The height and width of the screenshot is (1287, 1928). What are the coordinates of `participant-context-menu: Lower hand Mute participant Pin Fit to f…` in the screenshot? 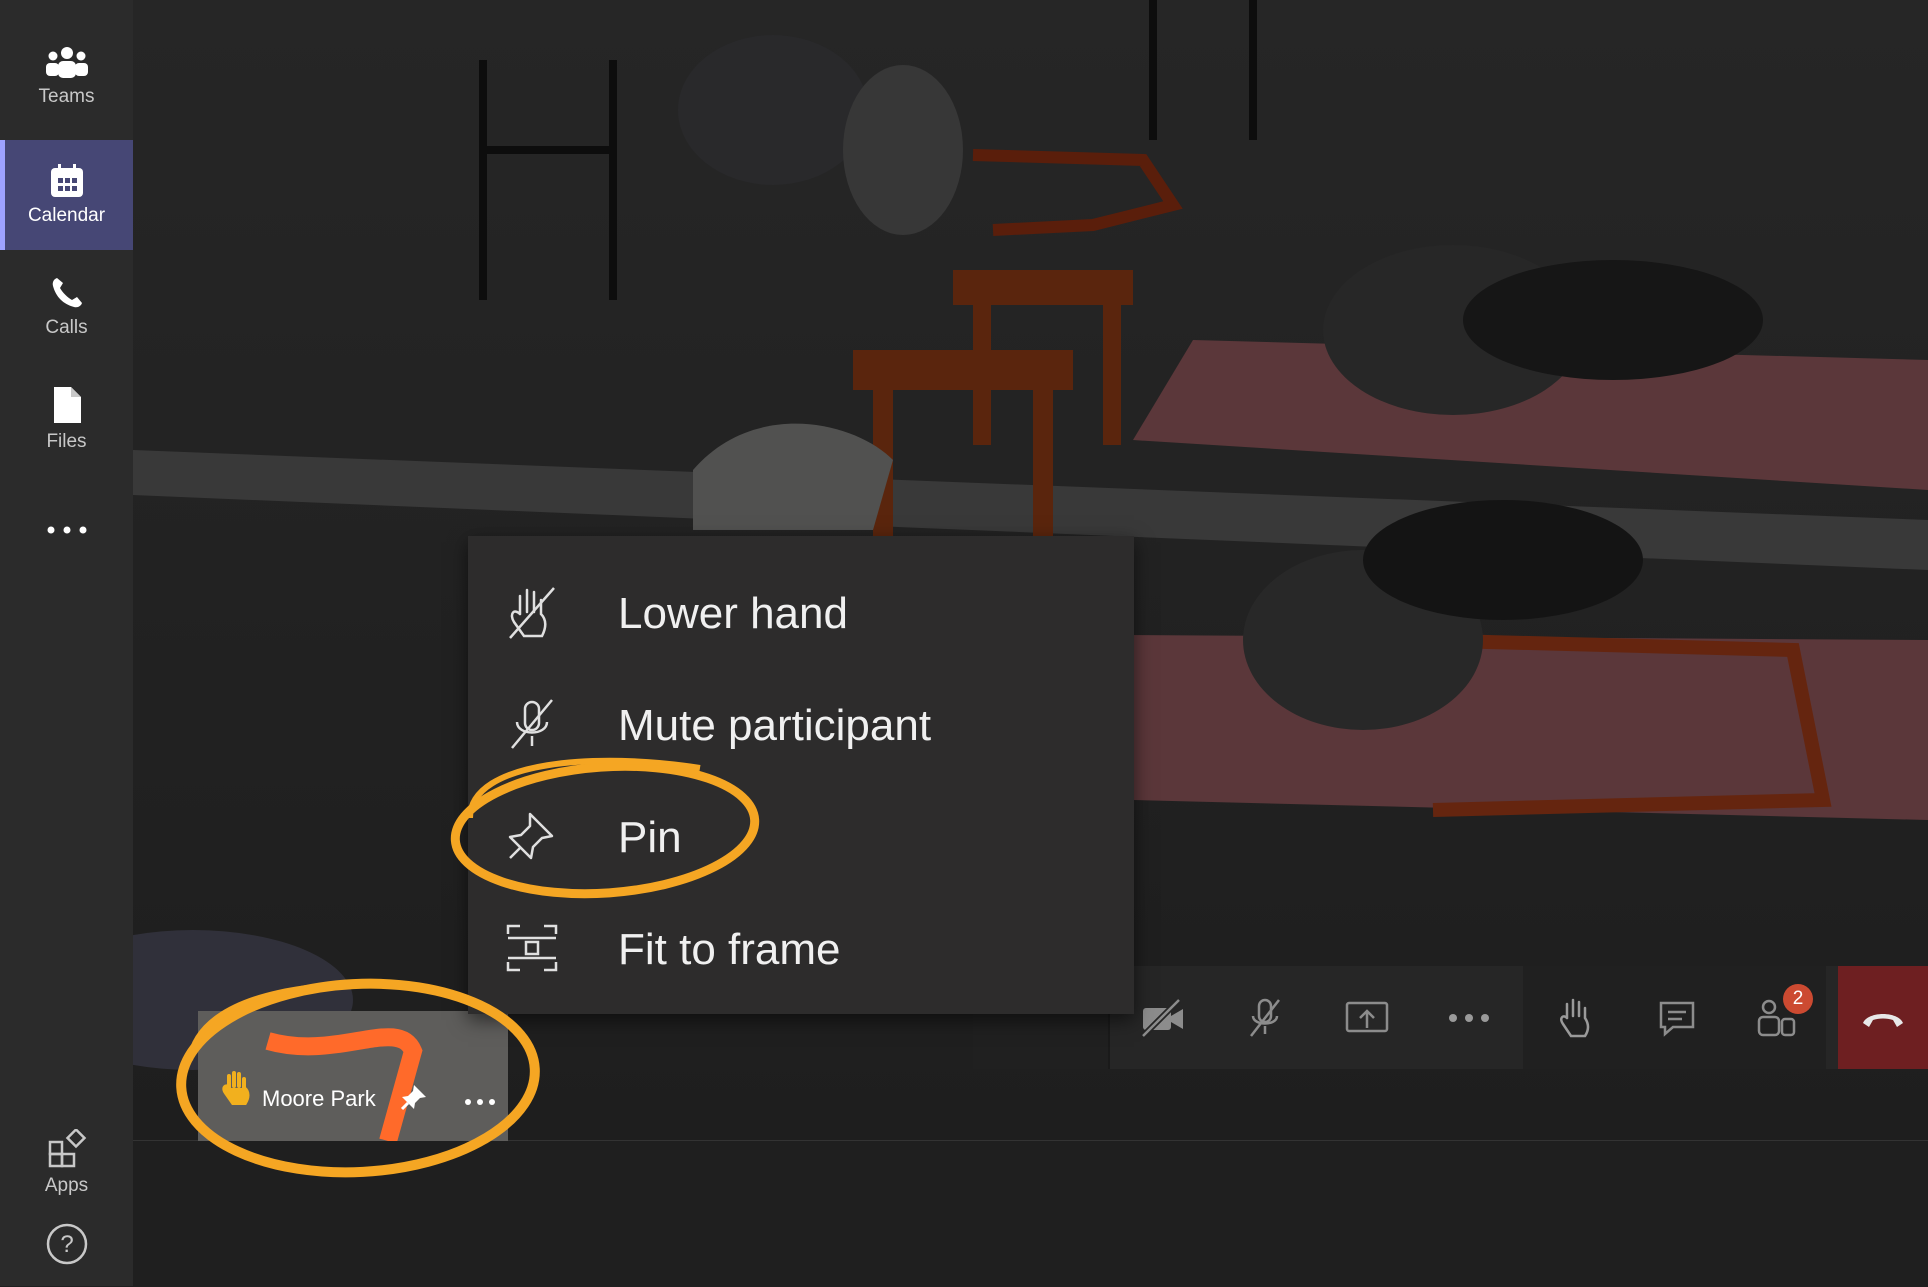 It's located at (801, 775).